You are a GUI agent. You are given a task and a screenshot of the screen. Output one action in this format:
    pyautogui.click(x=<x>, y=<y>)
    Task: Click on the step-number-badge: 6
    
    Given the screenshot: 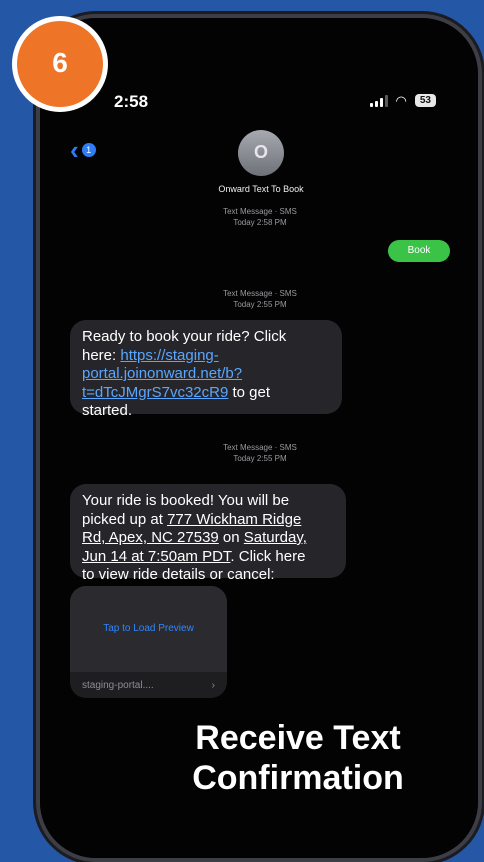 What is the action you would take?
    pyautogui.click(x=60, y=64)
    